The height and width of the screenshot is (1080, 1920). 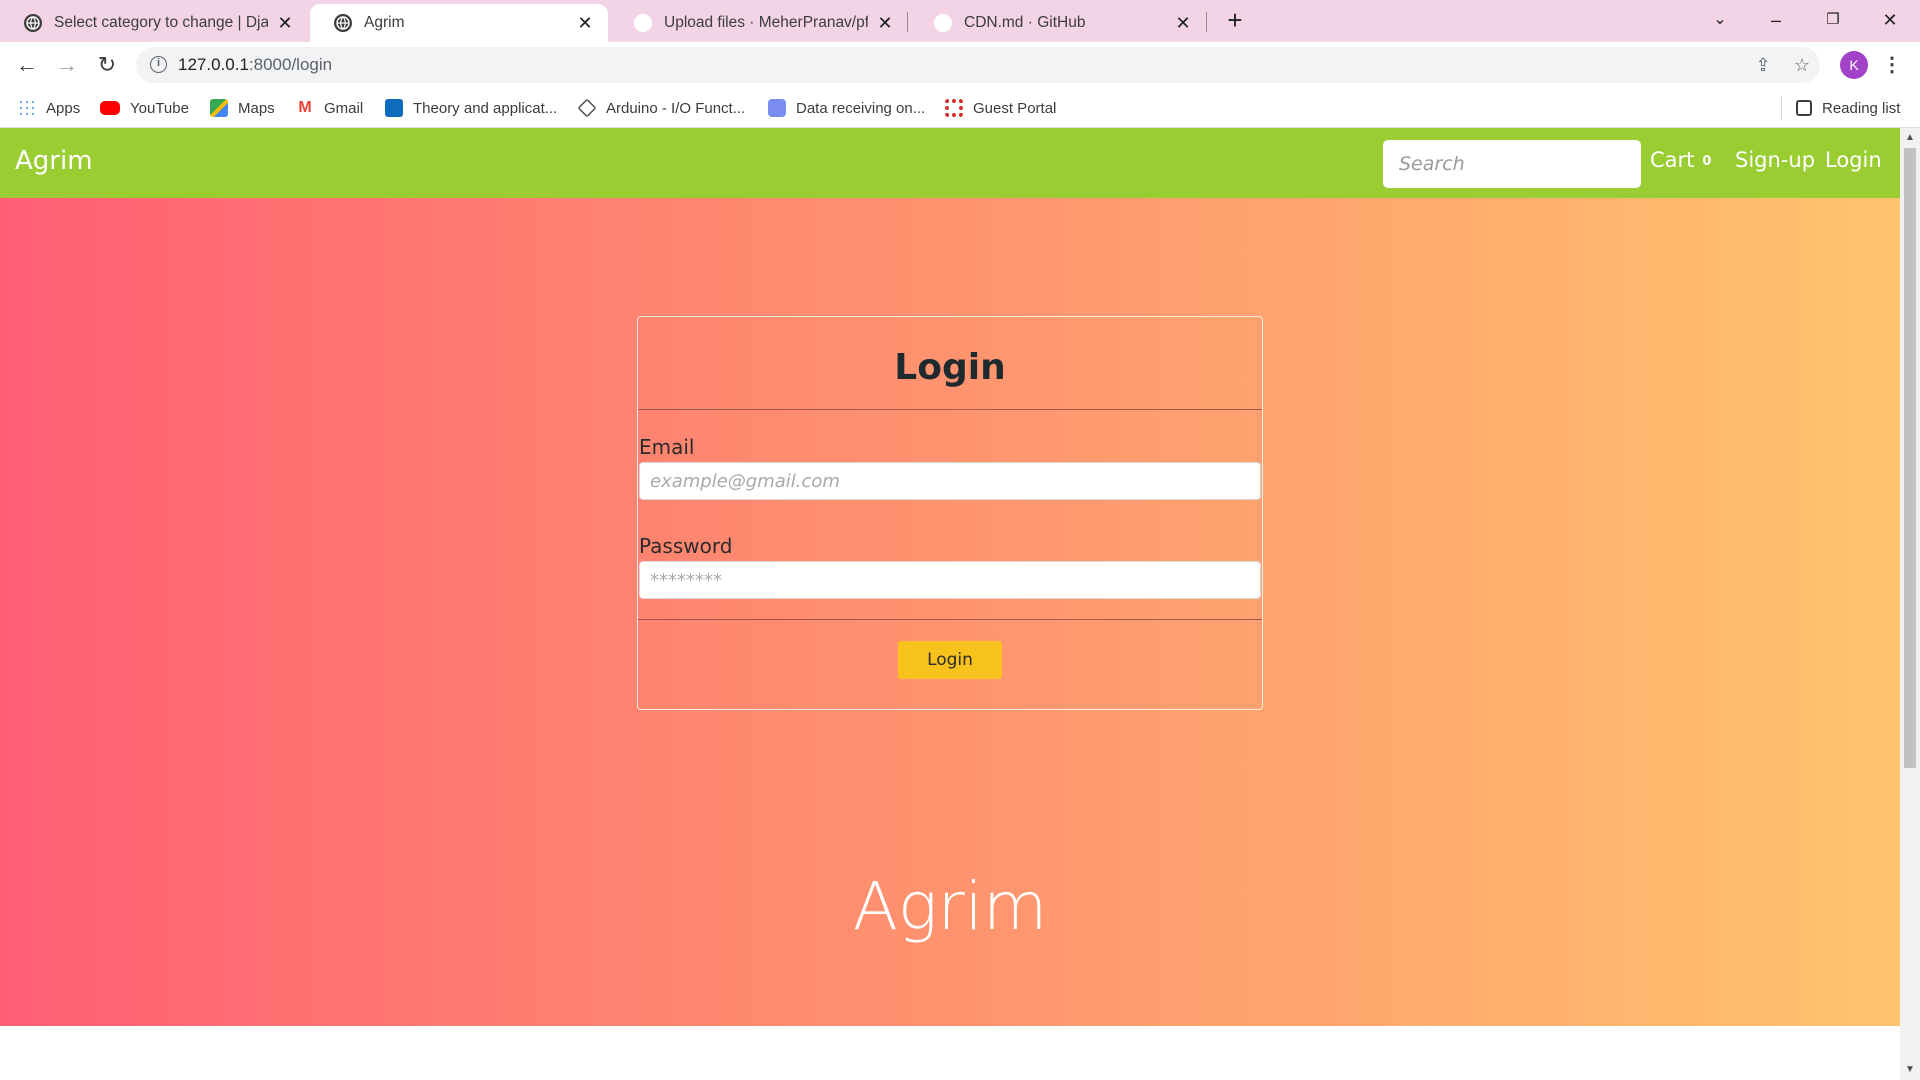 I want to click on login-link: Login, so click(x=1853, y=160).